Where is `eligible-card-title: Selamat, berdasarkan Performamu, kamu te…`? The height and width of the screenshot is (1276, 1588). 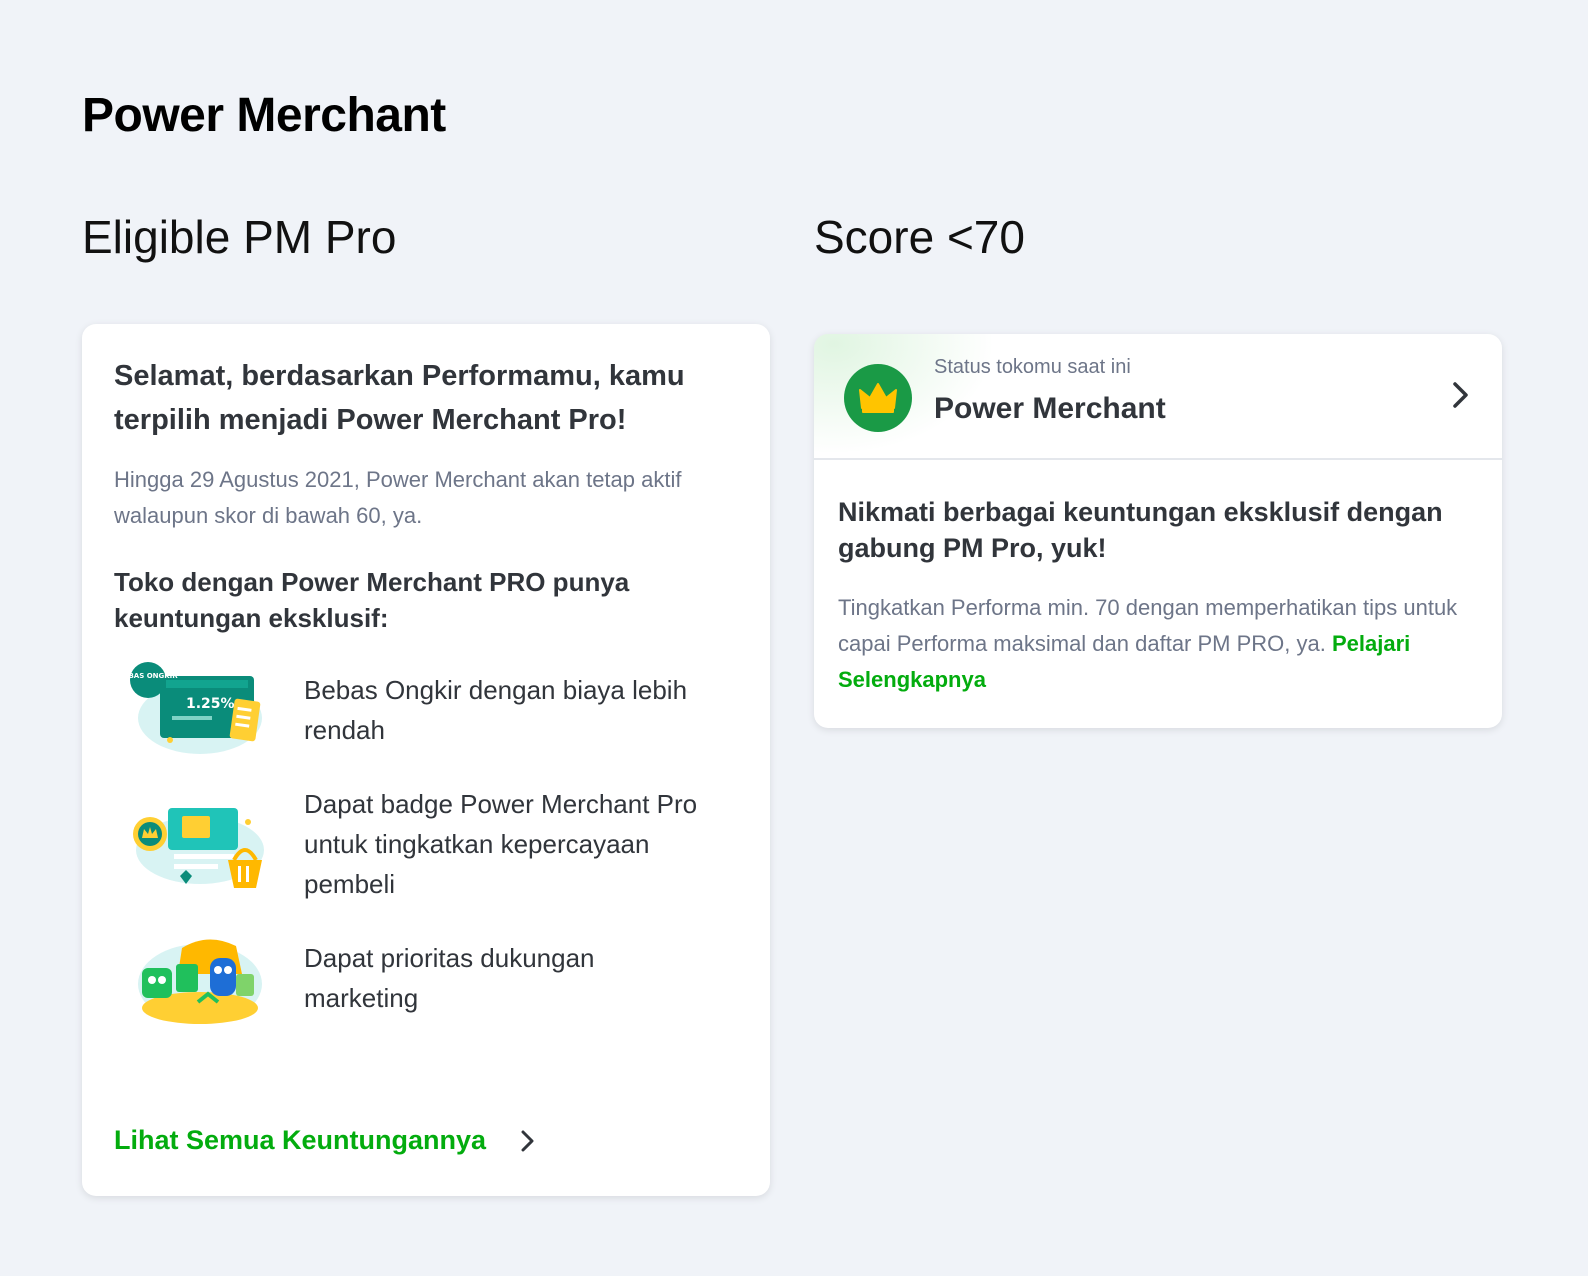
eligible-card-title: Selamat, berdasarkan Performamu, kamu te… is located at coordinates (399, 398).